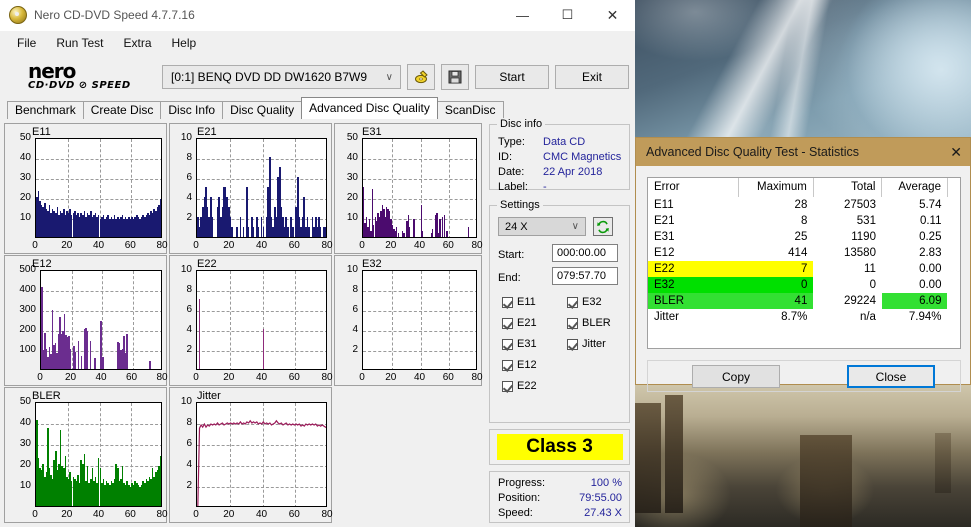 The width and height of the screenshot is (971, 527). What do you see at coordinates (86, 455) in the screenshot?
I see `chart-bler: BLER 10 20 30 40 50 0 20 40 60 80` at bounding box center [86, 455].